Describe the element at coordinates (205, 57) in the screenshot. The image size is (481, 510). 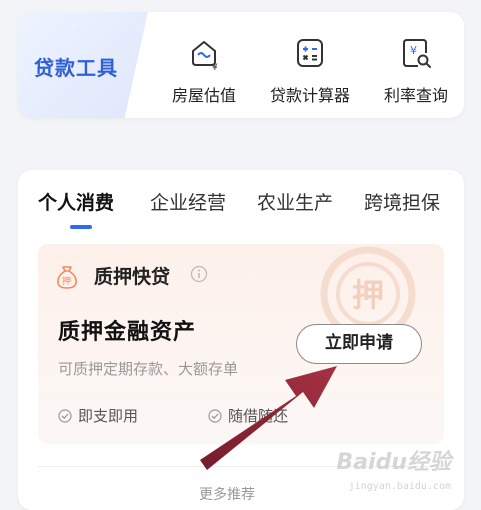
I see `house-valuation-icon: ¥` at that location.